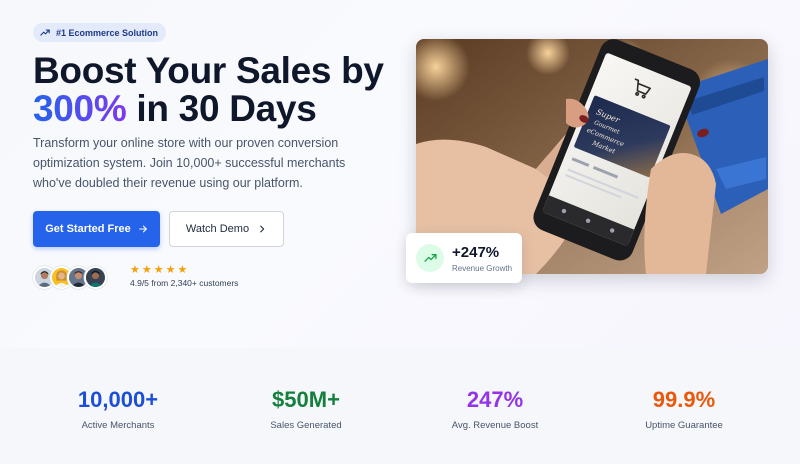 The height and width of the screenshot is (464, 800). Describe the element at coordinates (80, 108) in the screenshot. I see `headline-accent: 300%` at that location.